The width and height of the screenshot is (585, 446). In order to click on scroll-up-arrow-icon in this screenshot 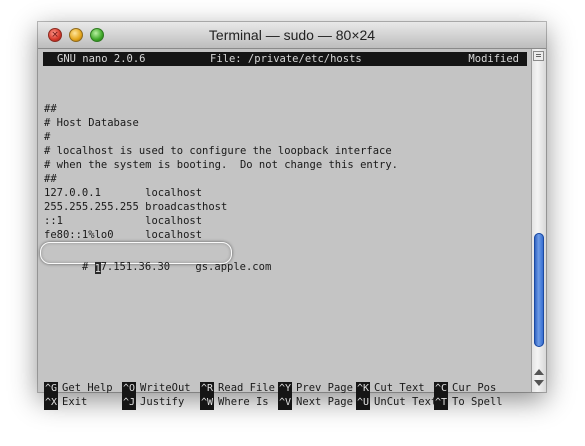, I will do `click(539, 372)`.